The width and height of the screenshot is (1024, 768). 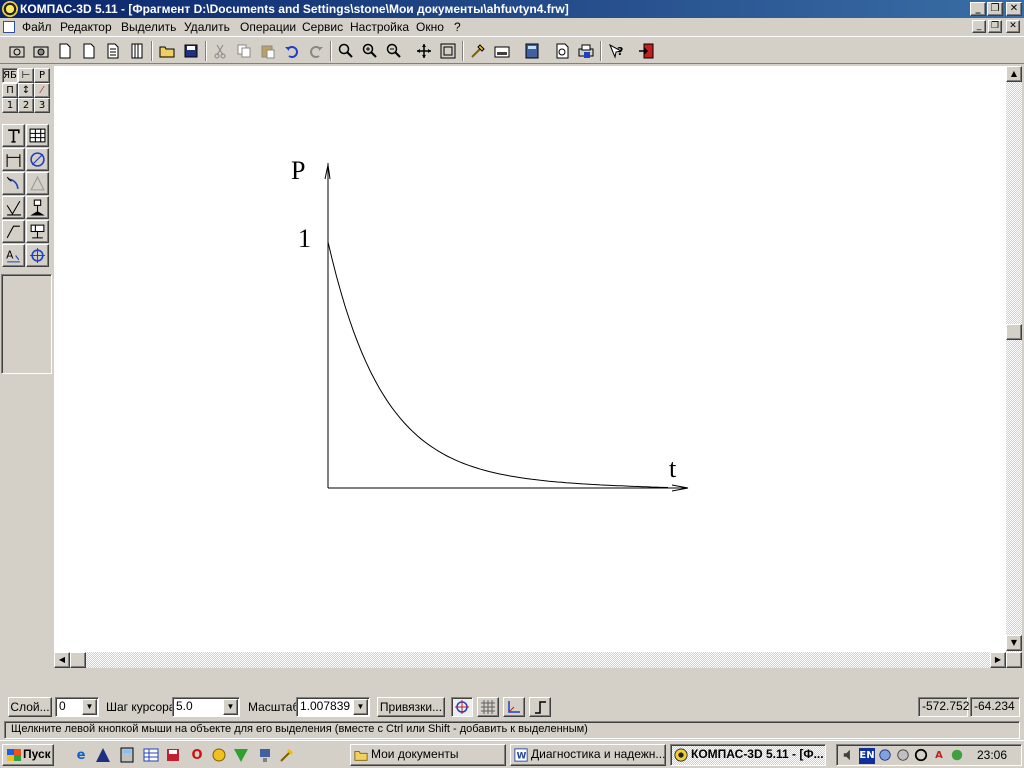 What do you see at coordinates (37, 159) in the screenshot?
I see `diameter-dimension-icon` at bounding box center [37, 159].